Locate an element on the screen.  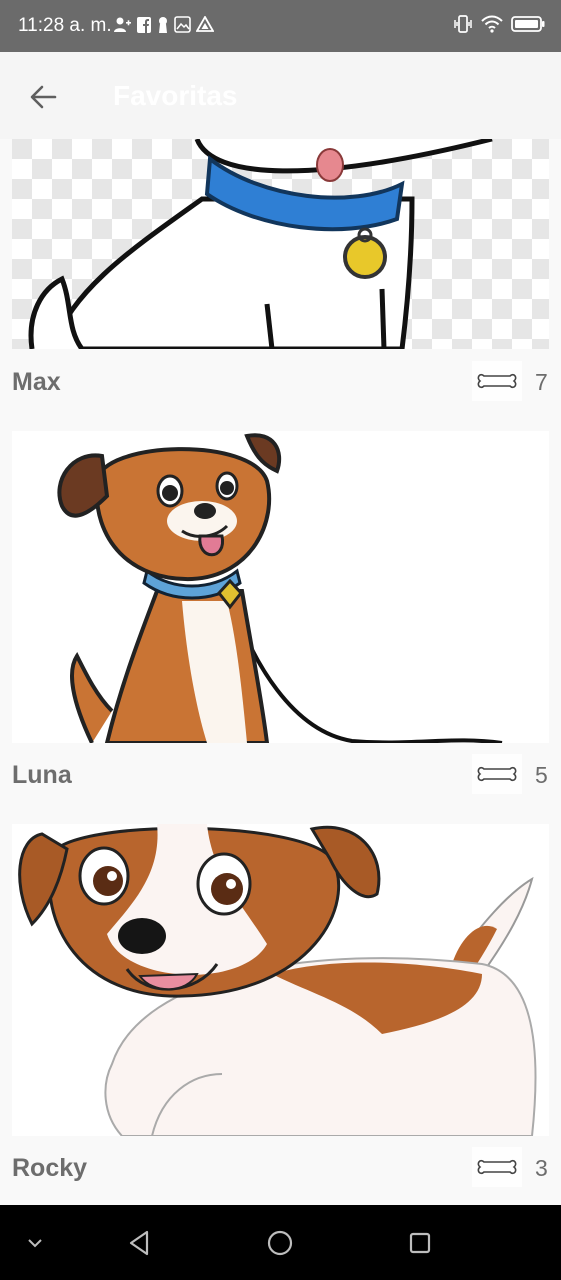
keyhole-icon is located at coordinates (163, 25).